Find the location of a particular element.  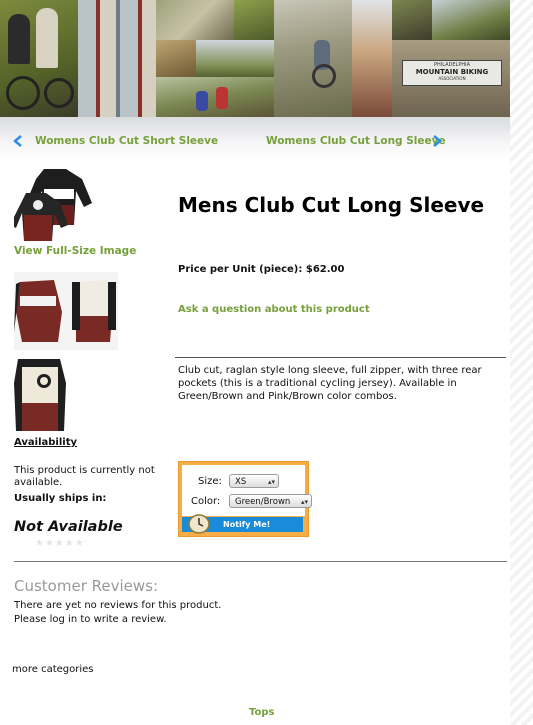

reviews-line-2: Please log in to write a review. is located at coordinates (90, 619).